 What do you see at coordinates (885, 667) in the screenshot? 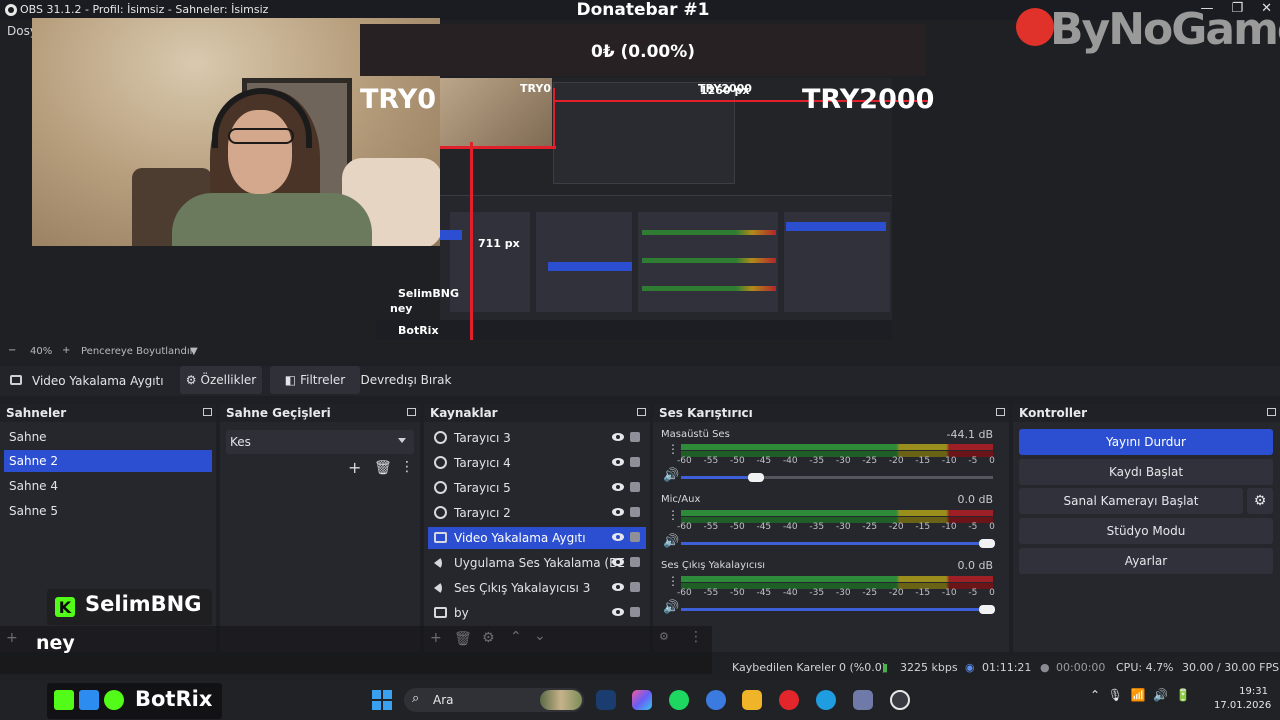
I see `signal-icon: ▮` at bounding box center [885, 667].